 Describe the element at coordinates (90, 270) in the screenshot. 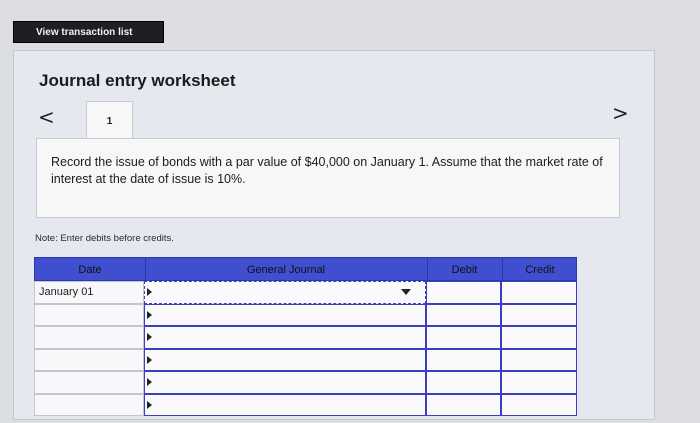

I see `header-date: Date` at that location.